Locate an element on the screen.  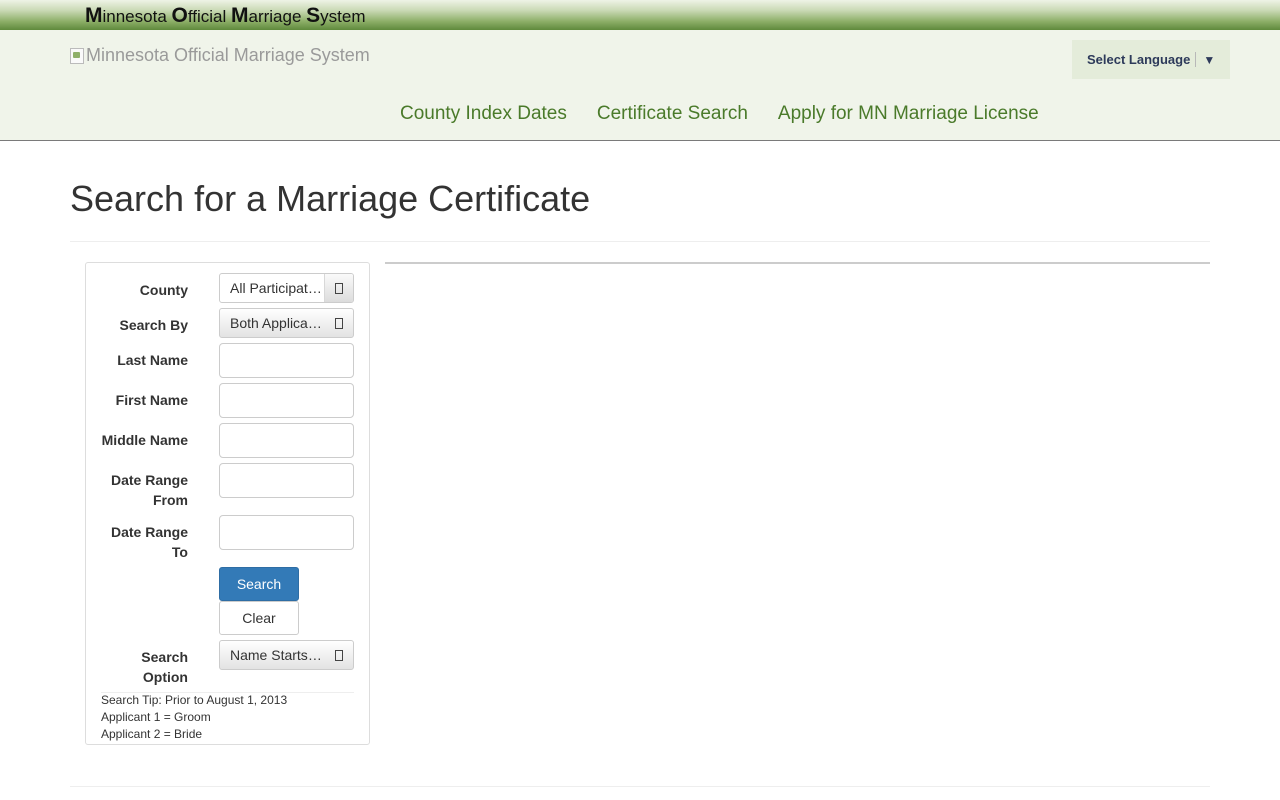
date-to-label: Date Range To is located at coordinates (149, 542).